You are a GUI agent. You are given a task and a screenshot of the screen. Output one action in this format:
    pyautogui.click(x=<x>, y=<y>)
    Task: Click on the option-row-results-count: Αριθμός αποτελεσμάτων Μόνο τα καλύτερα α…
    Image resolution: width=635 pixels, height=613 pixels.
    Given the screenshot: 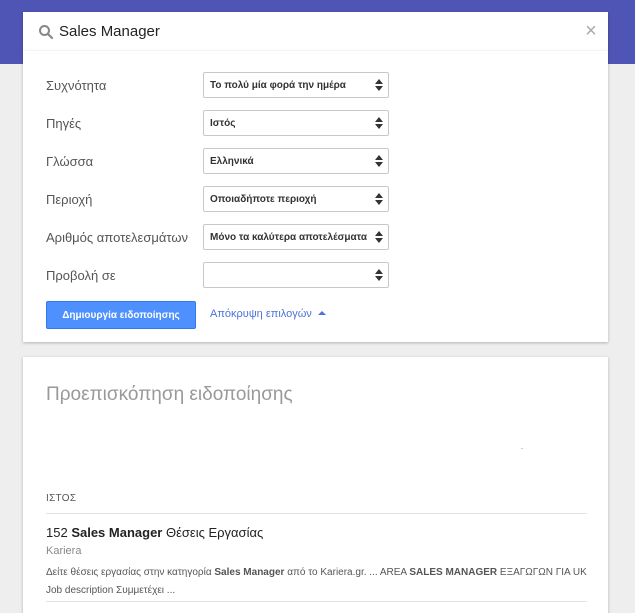 What is the action you would take?
    pyautogui.click(x=318, y=237)
    